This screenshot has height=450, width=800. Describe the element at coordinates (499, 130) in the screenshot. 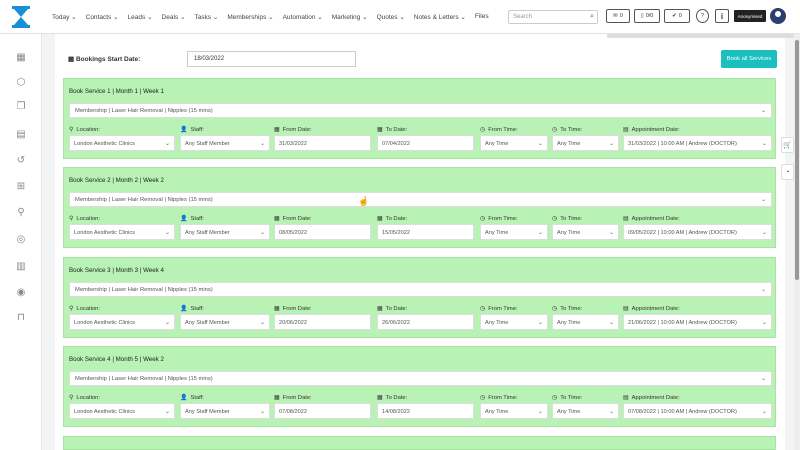

I see `from-time-label: ◷ From Time:` at that location.